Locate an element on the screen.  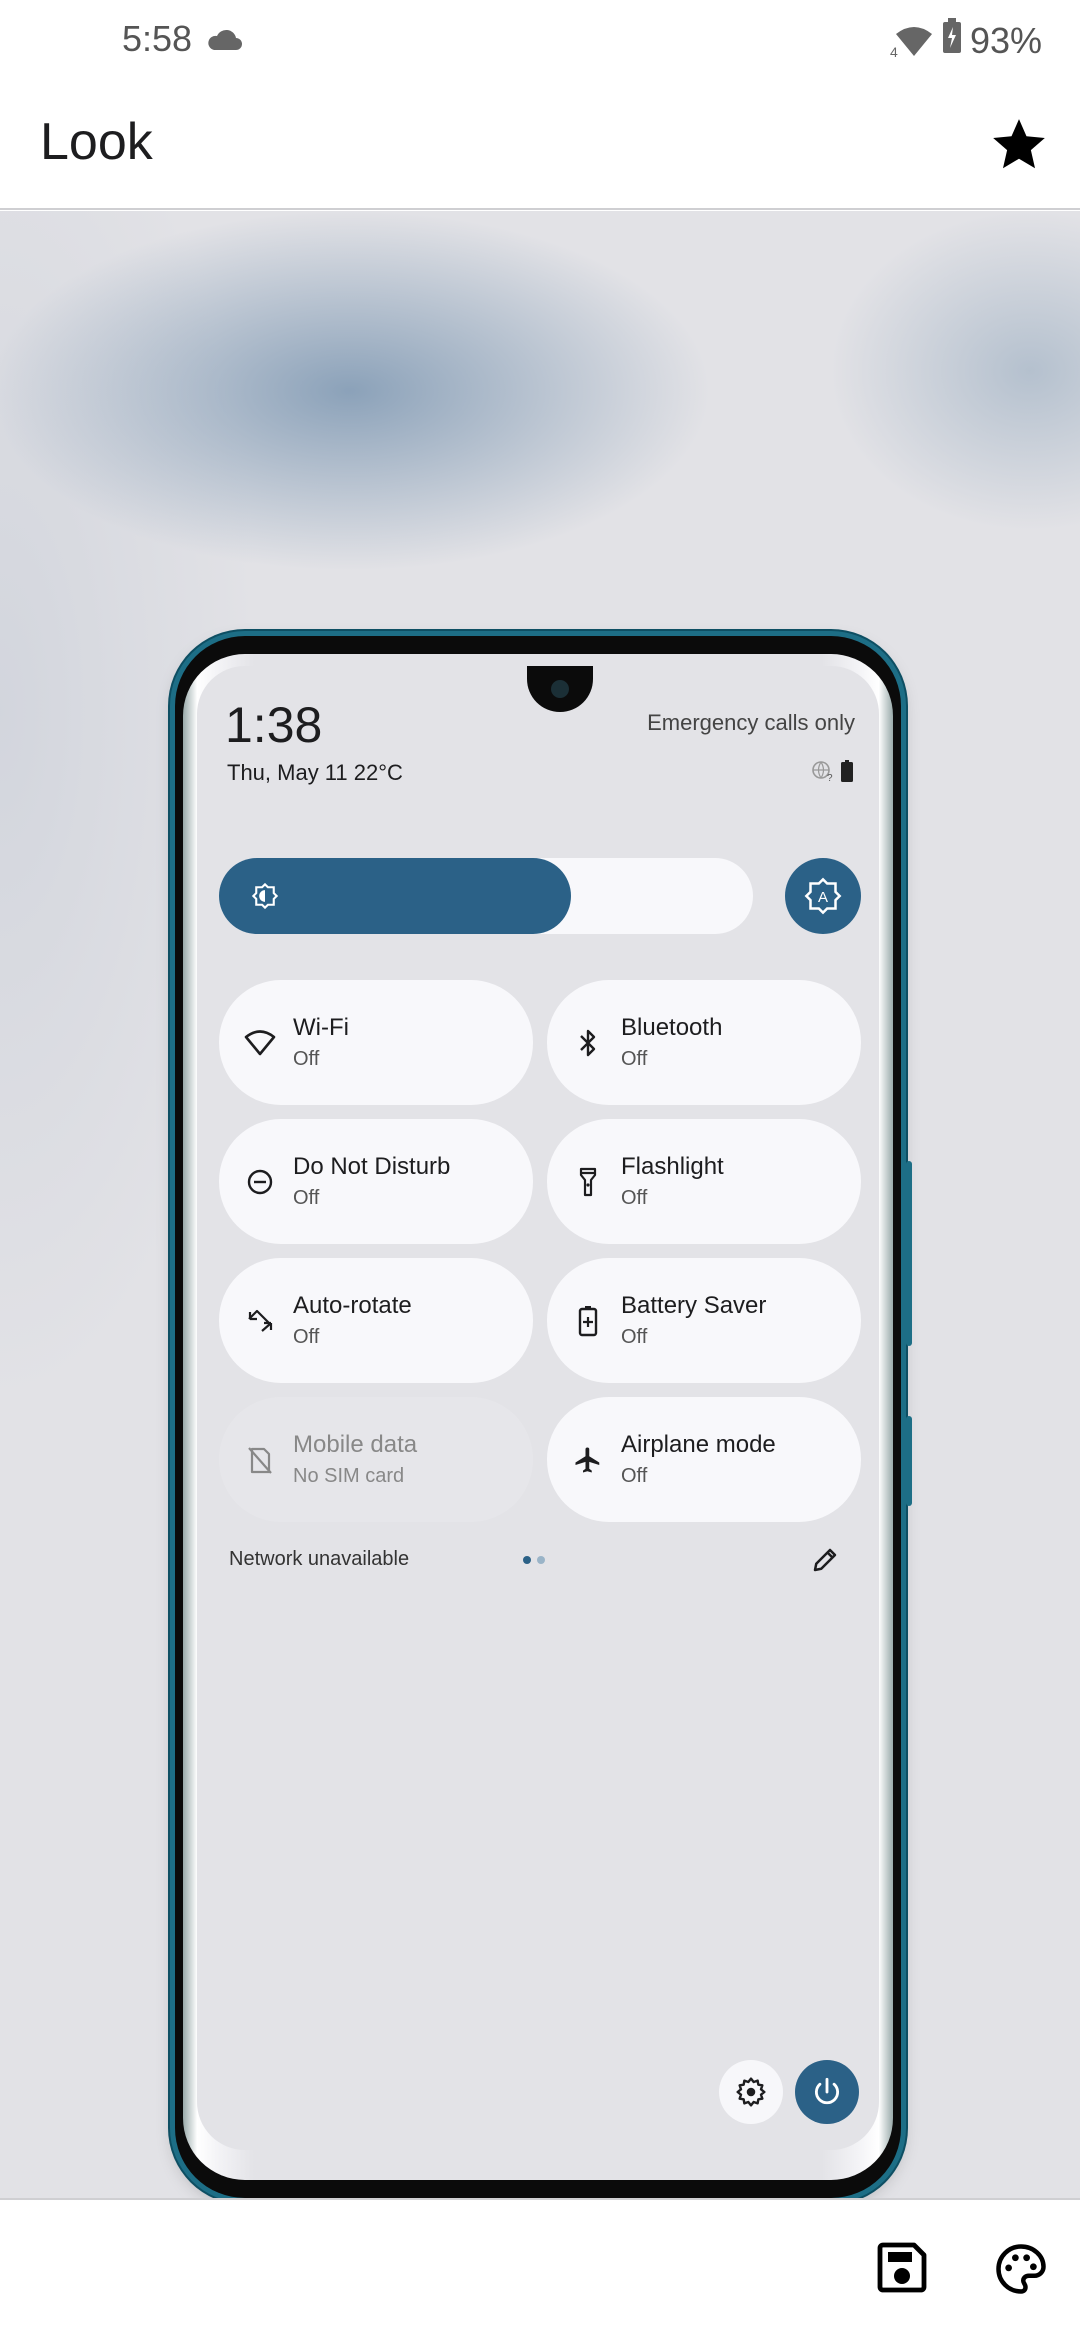
tile-label: Wi-Fi is located at coordinates (321, 1027).